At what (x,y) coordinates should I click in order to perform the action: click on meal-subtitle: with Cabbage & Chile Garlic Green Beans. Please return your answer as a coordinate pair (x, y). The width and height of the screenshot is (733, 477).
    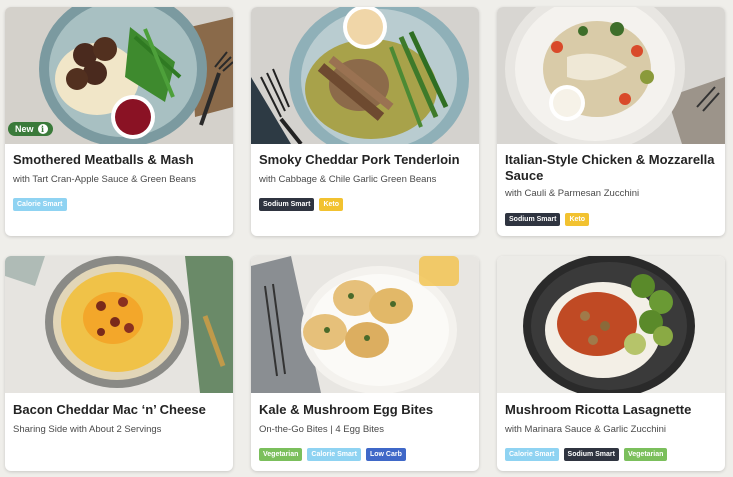
    Looking at the image, I should click on (348, 179).